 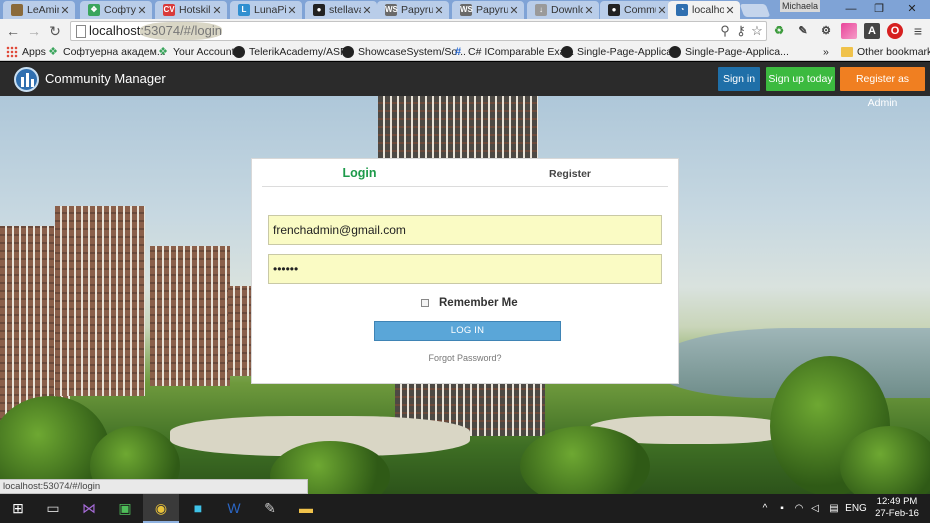 I want to click on address-bar: localhost:53074/#/login ⚲ ⚷ ☆, so click(x=418, y=31).